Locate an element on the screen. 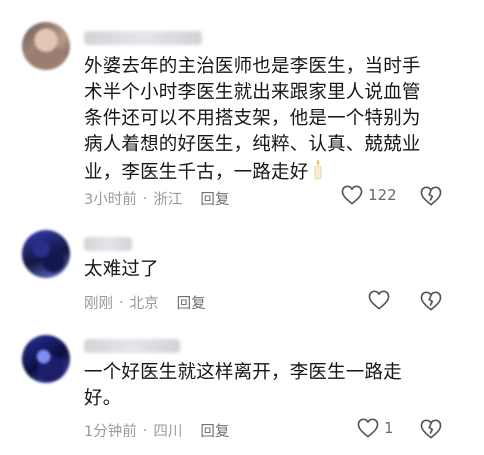  like-button is located at coordinates (381, 300).